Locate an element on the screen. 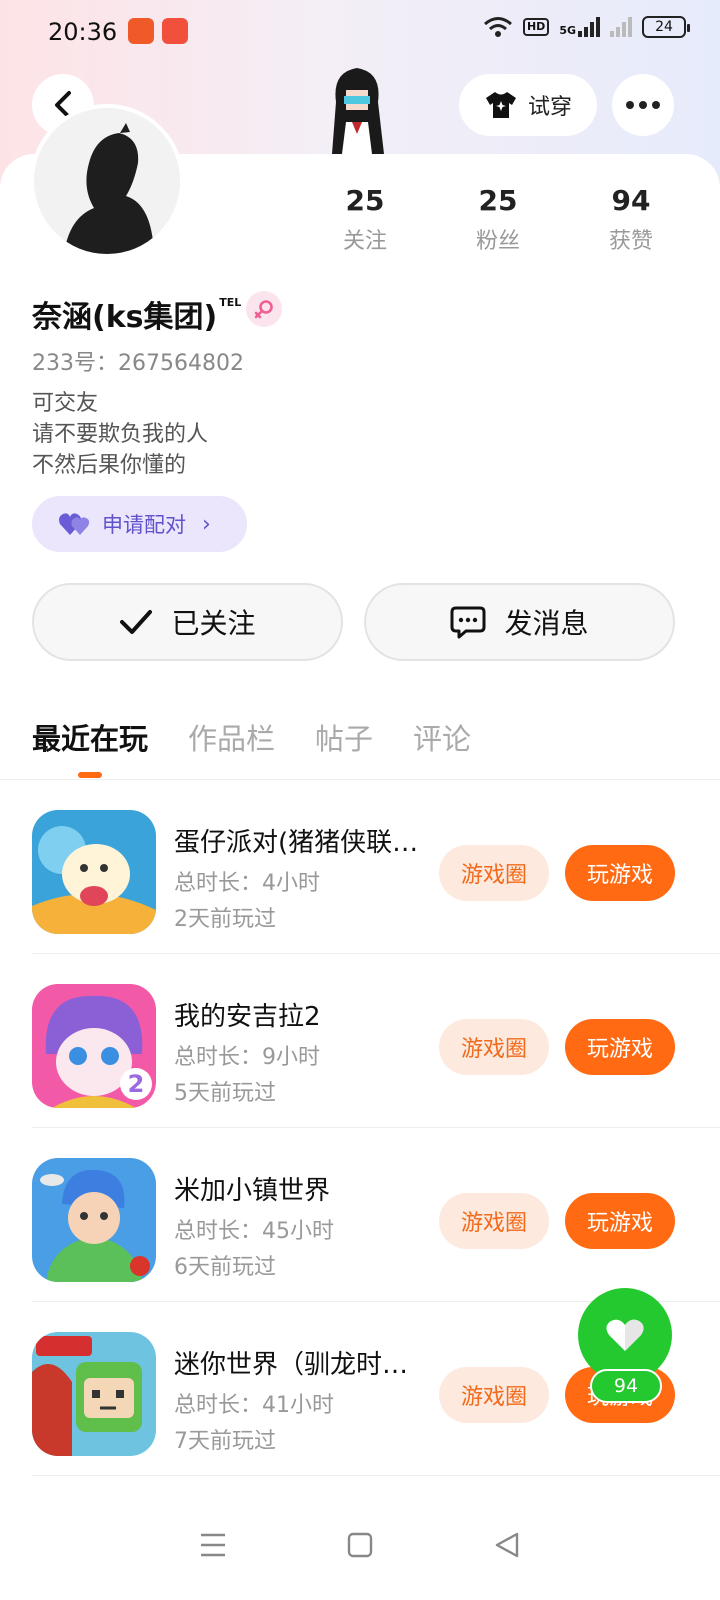  bio: 可交友 请不要欺负我的人 不然后果你懂的 is located at coordinates (120, 434).